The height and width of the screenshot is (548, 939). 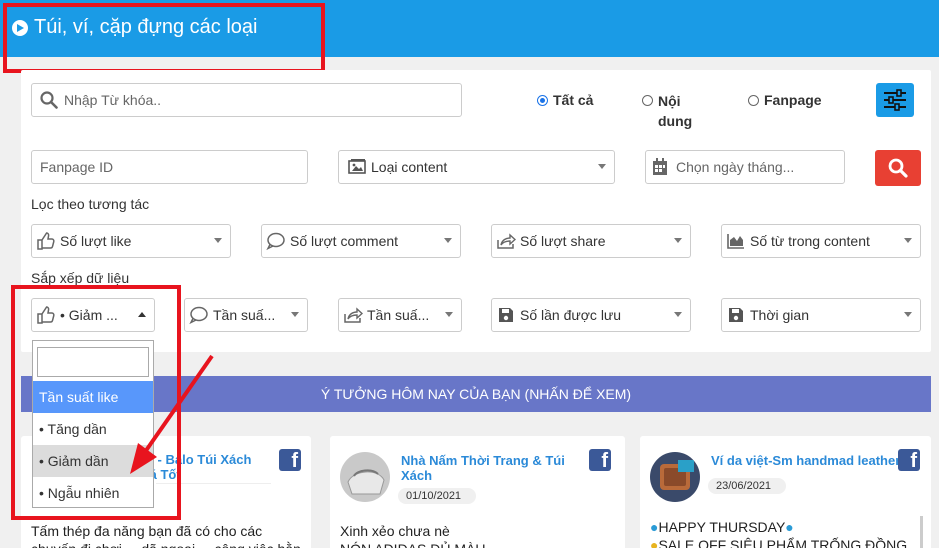 I want to click on words-select-value: Số từ trong content, so click(x=810, y=241).